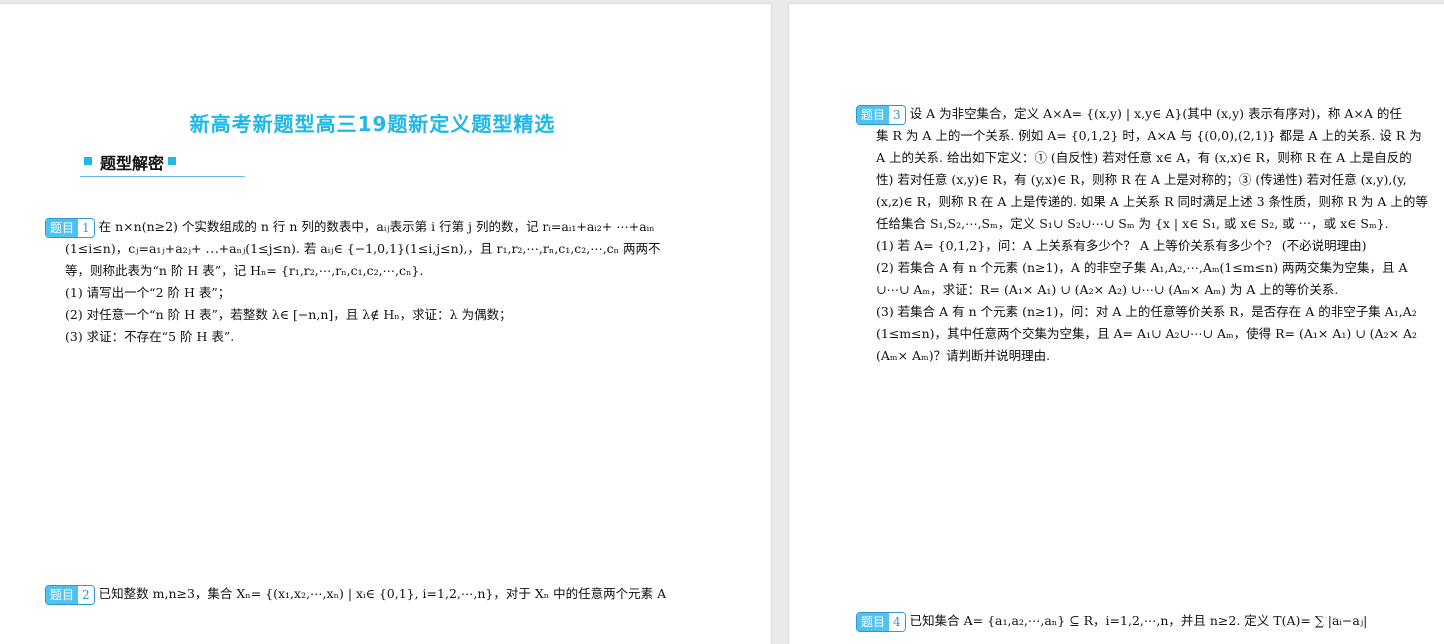 The width and height of the screenshot is (1444, 644). Describe the element at coordinates (963, 355) in the screenshot. I see `problem-line: (Aₘ× Aₘ)？请判断并说明理由.` at that location.